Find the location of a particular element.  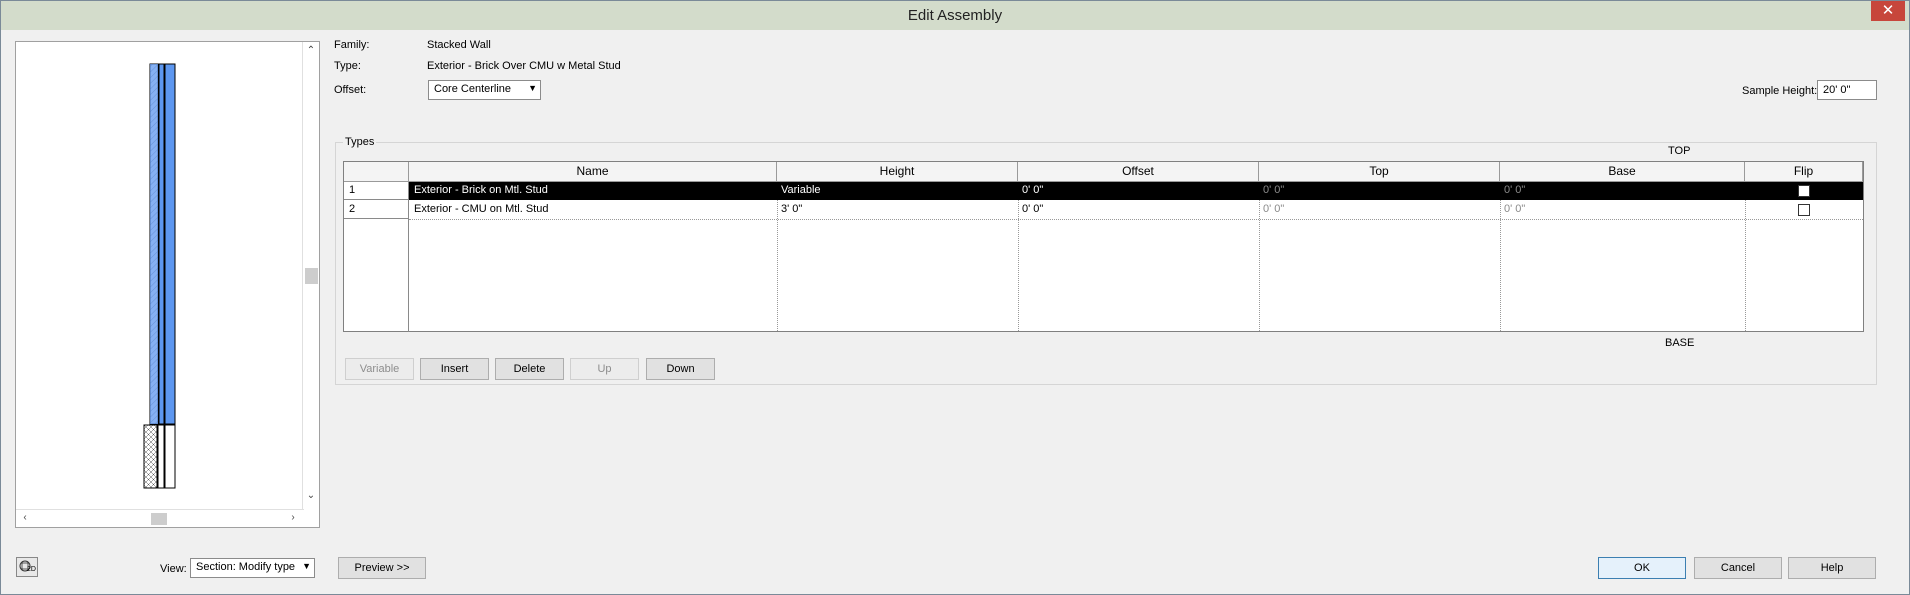

sample-height-label: Sample Height: is located at coordinates (1780, 91).